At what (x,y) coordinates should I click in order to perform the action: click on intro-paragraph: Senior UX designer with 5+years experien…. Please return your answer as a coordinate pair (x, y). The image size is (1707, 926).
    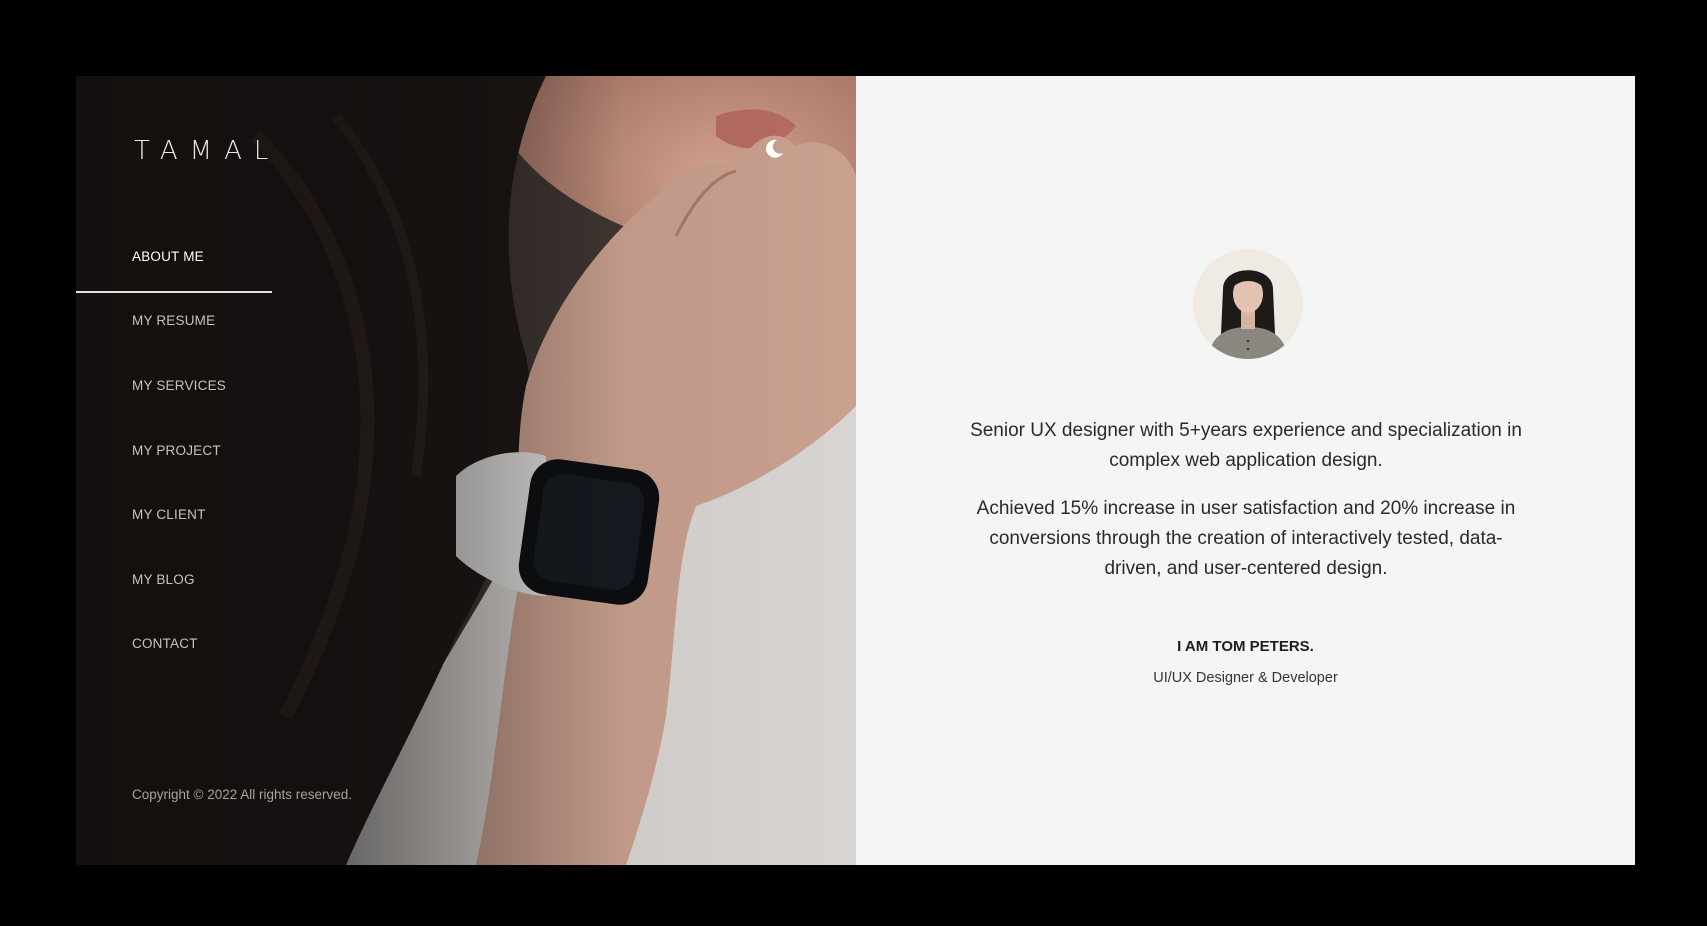
    Looking at the image, I should click on (1246, 445).